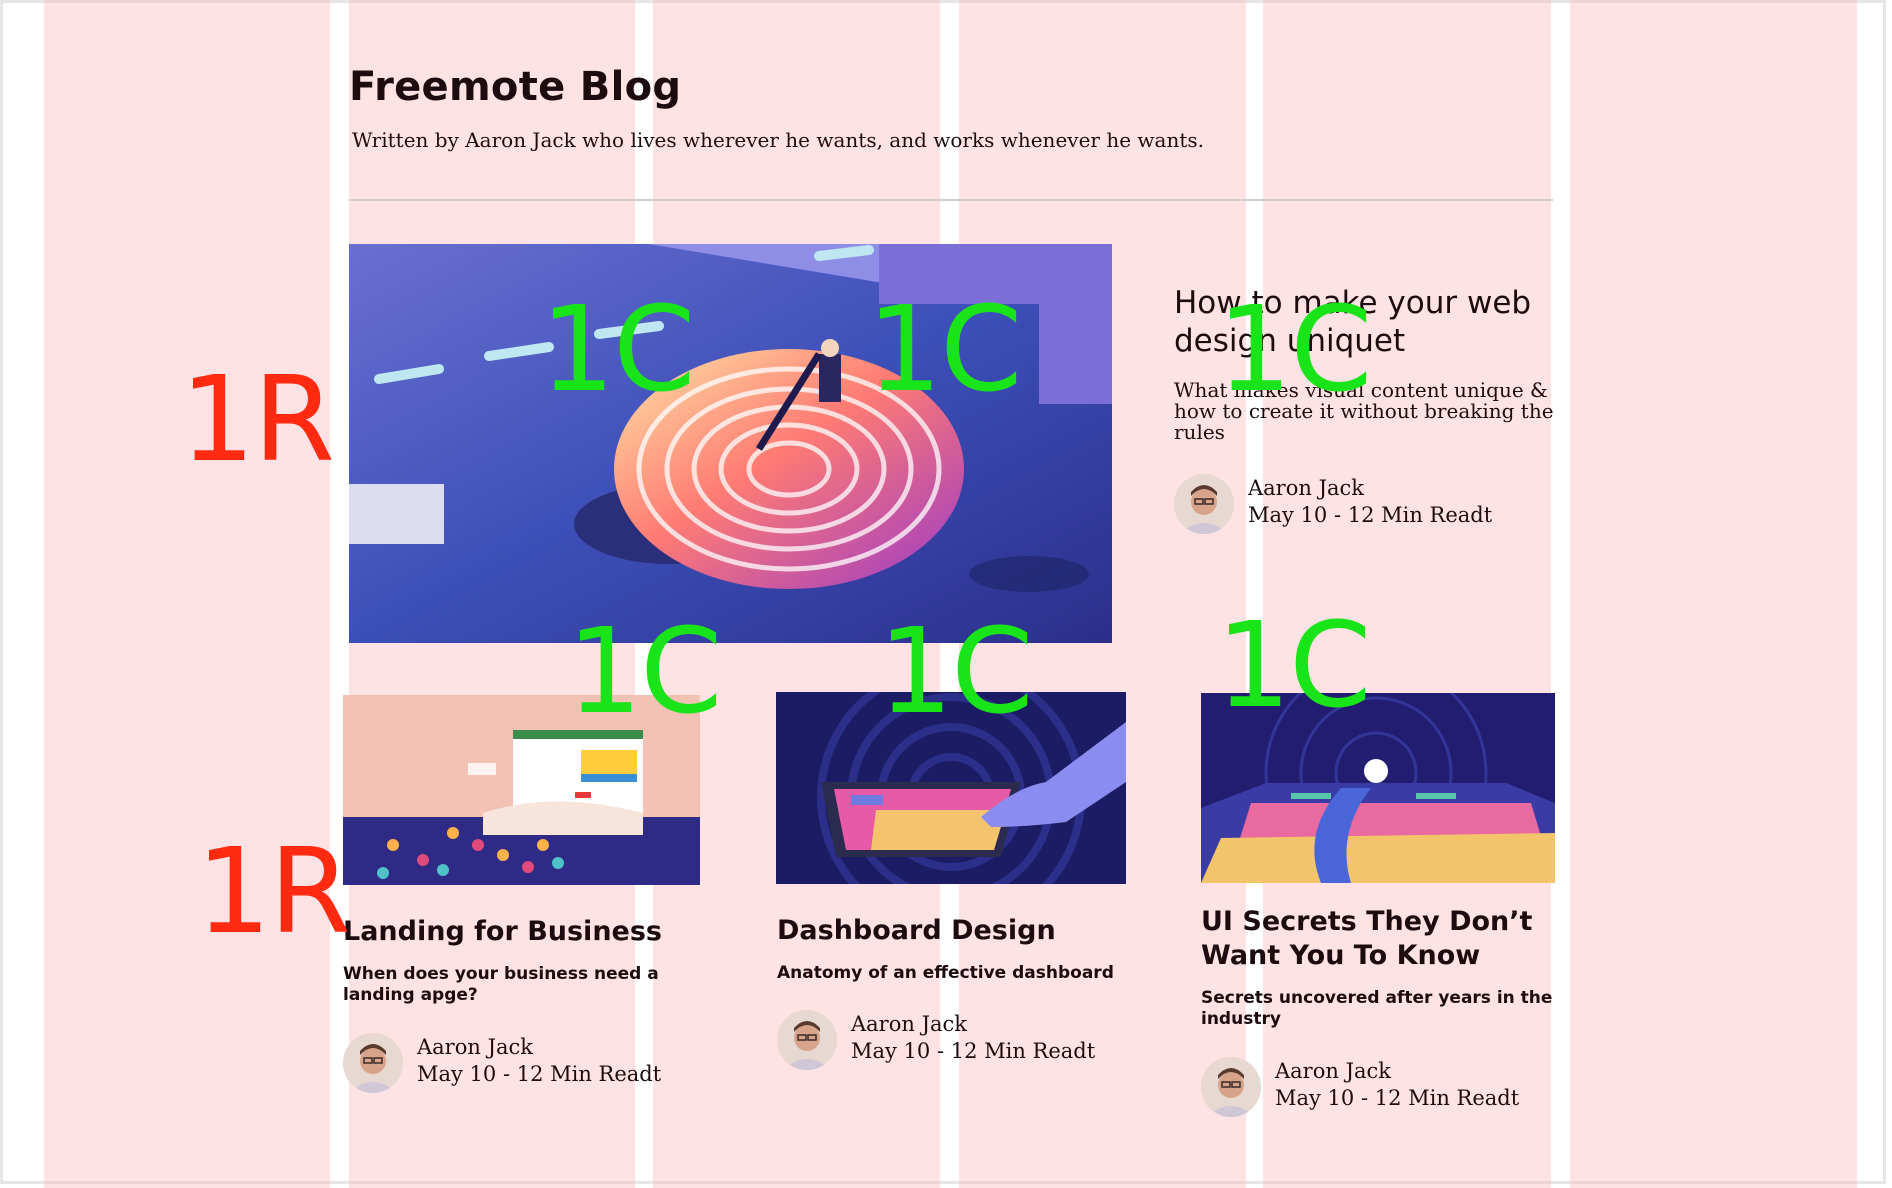  What do you see at coordinates (1381, 939) in the screenshot?
I see `card-title: UI Secrets They Don’t Want You To Know` at bounding box center [1381, 939].